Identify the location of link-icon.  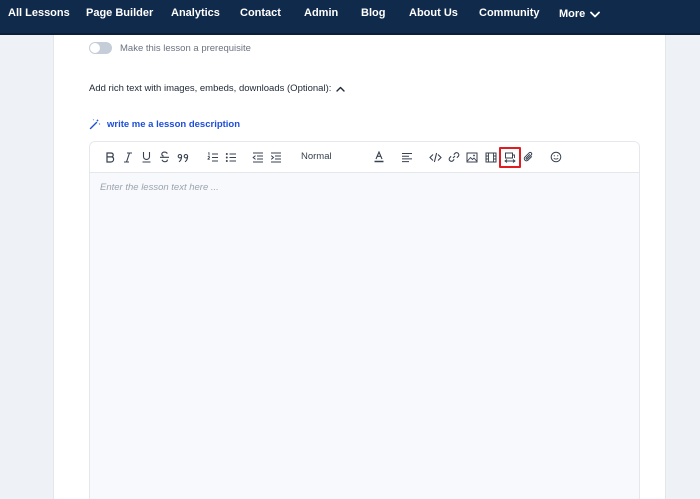
(454, 157).